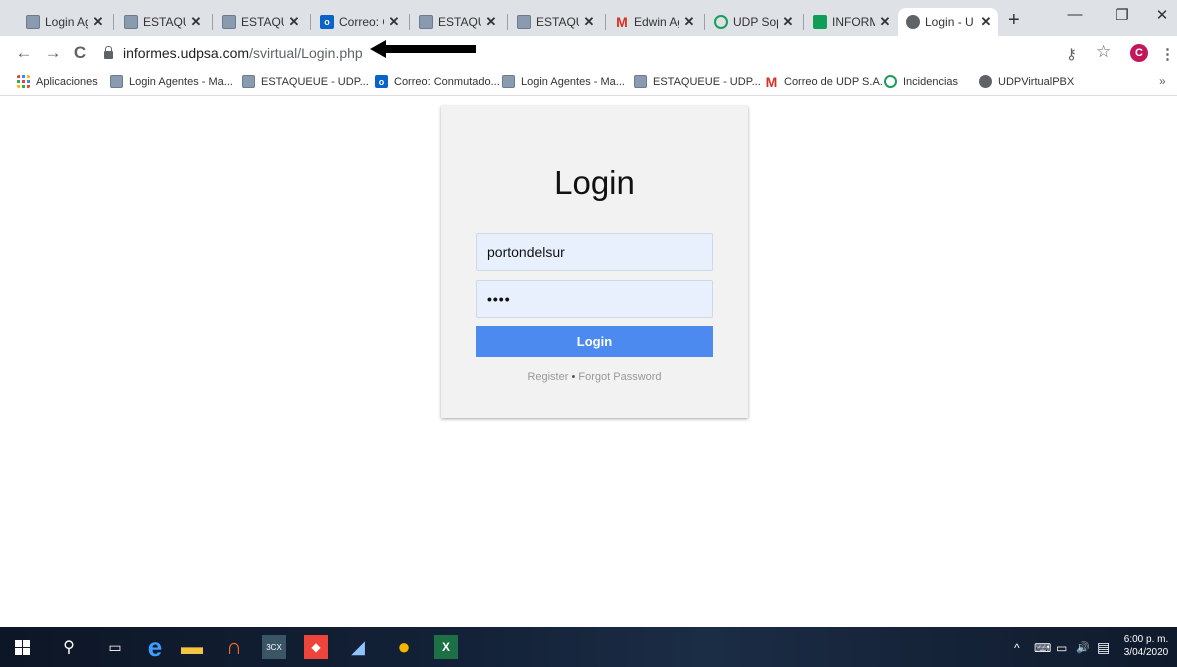  Describe the element at coordinates (753, 22) in the screenshot. I see `tab-udp-soporte: UDP Sop ✕` at that location.